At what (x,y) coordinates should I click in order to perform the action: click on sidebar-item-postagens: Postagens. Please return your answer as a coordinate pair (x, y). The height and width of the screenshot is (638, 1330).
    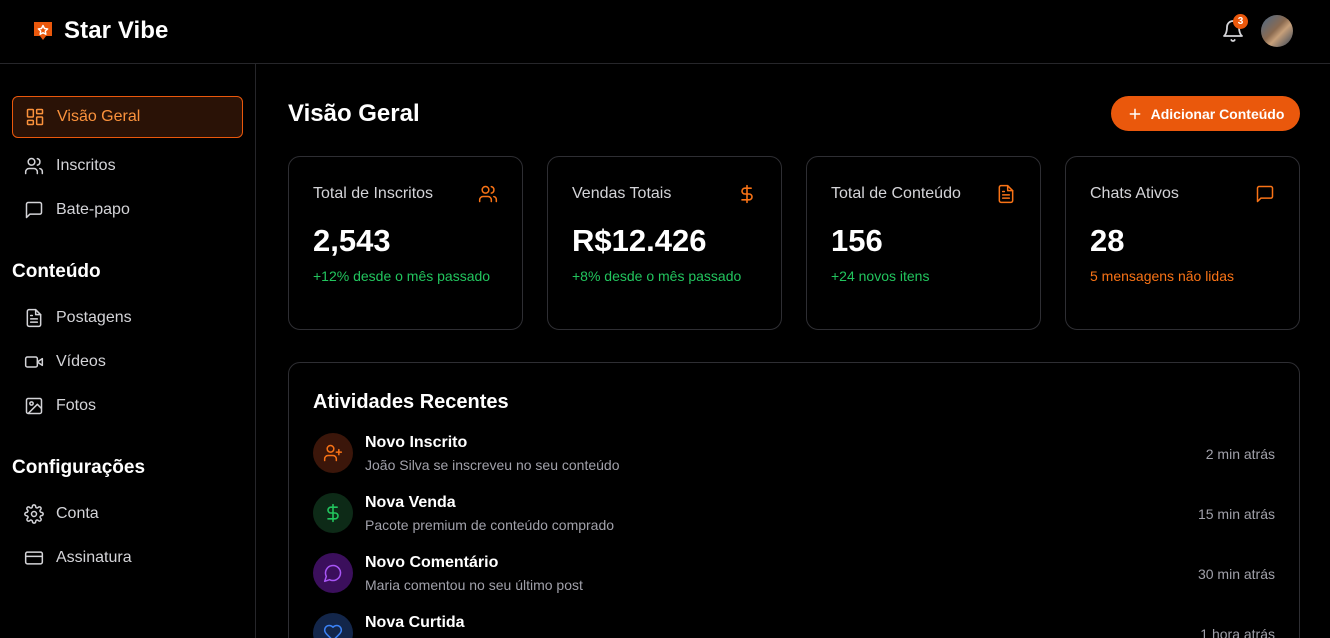
    Looking at the image, I should click on (127, 318).